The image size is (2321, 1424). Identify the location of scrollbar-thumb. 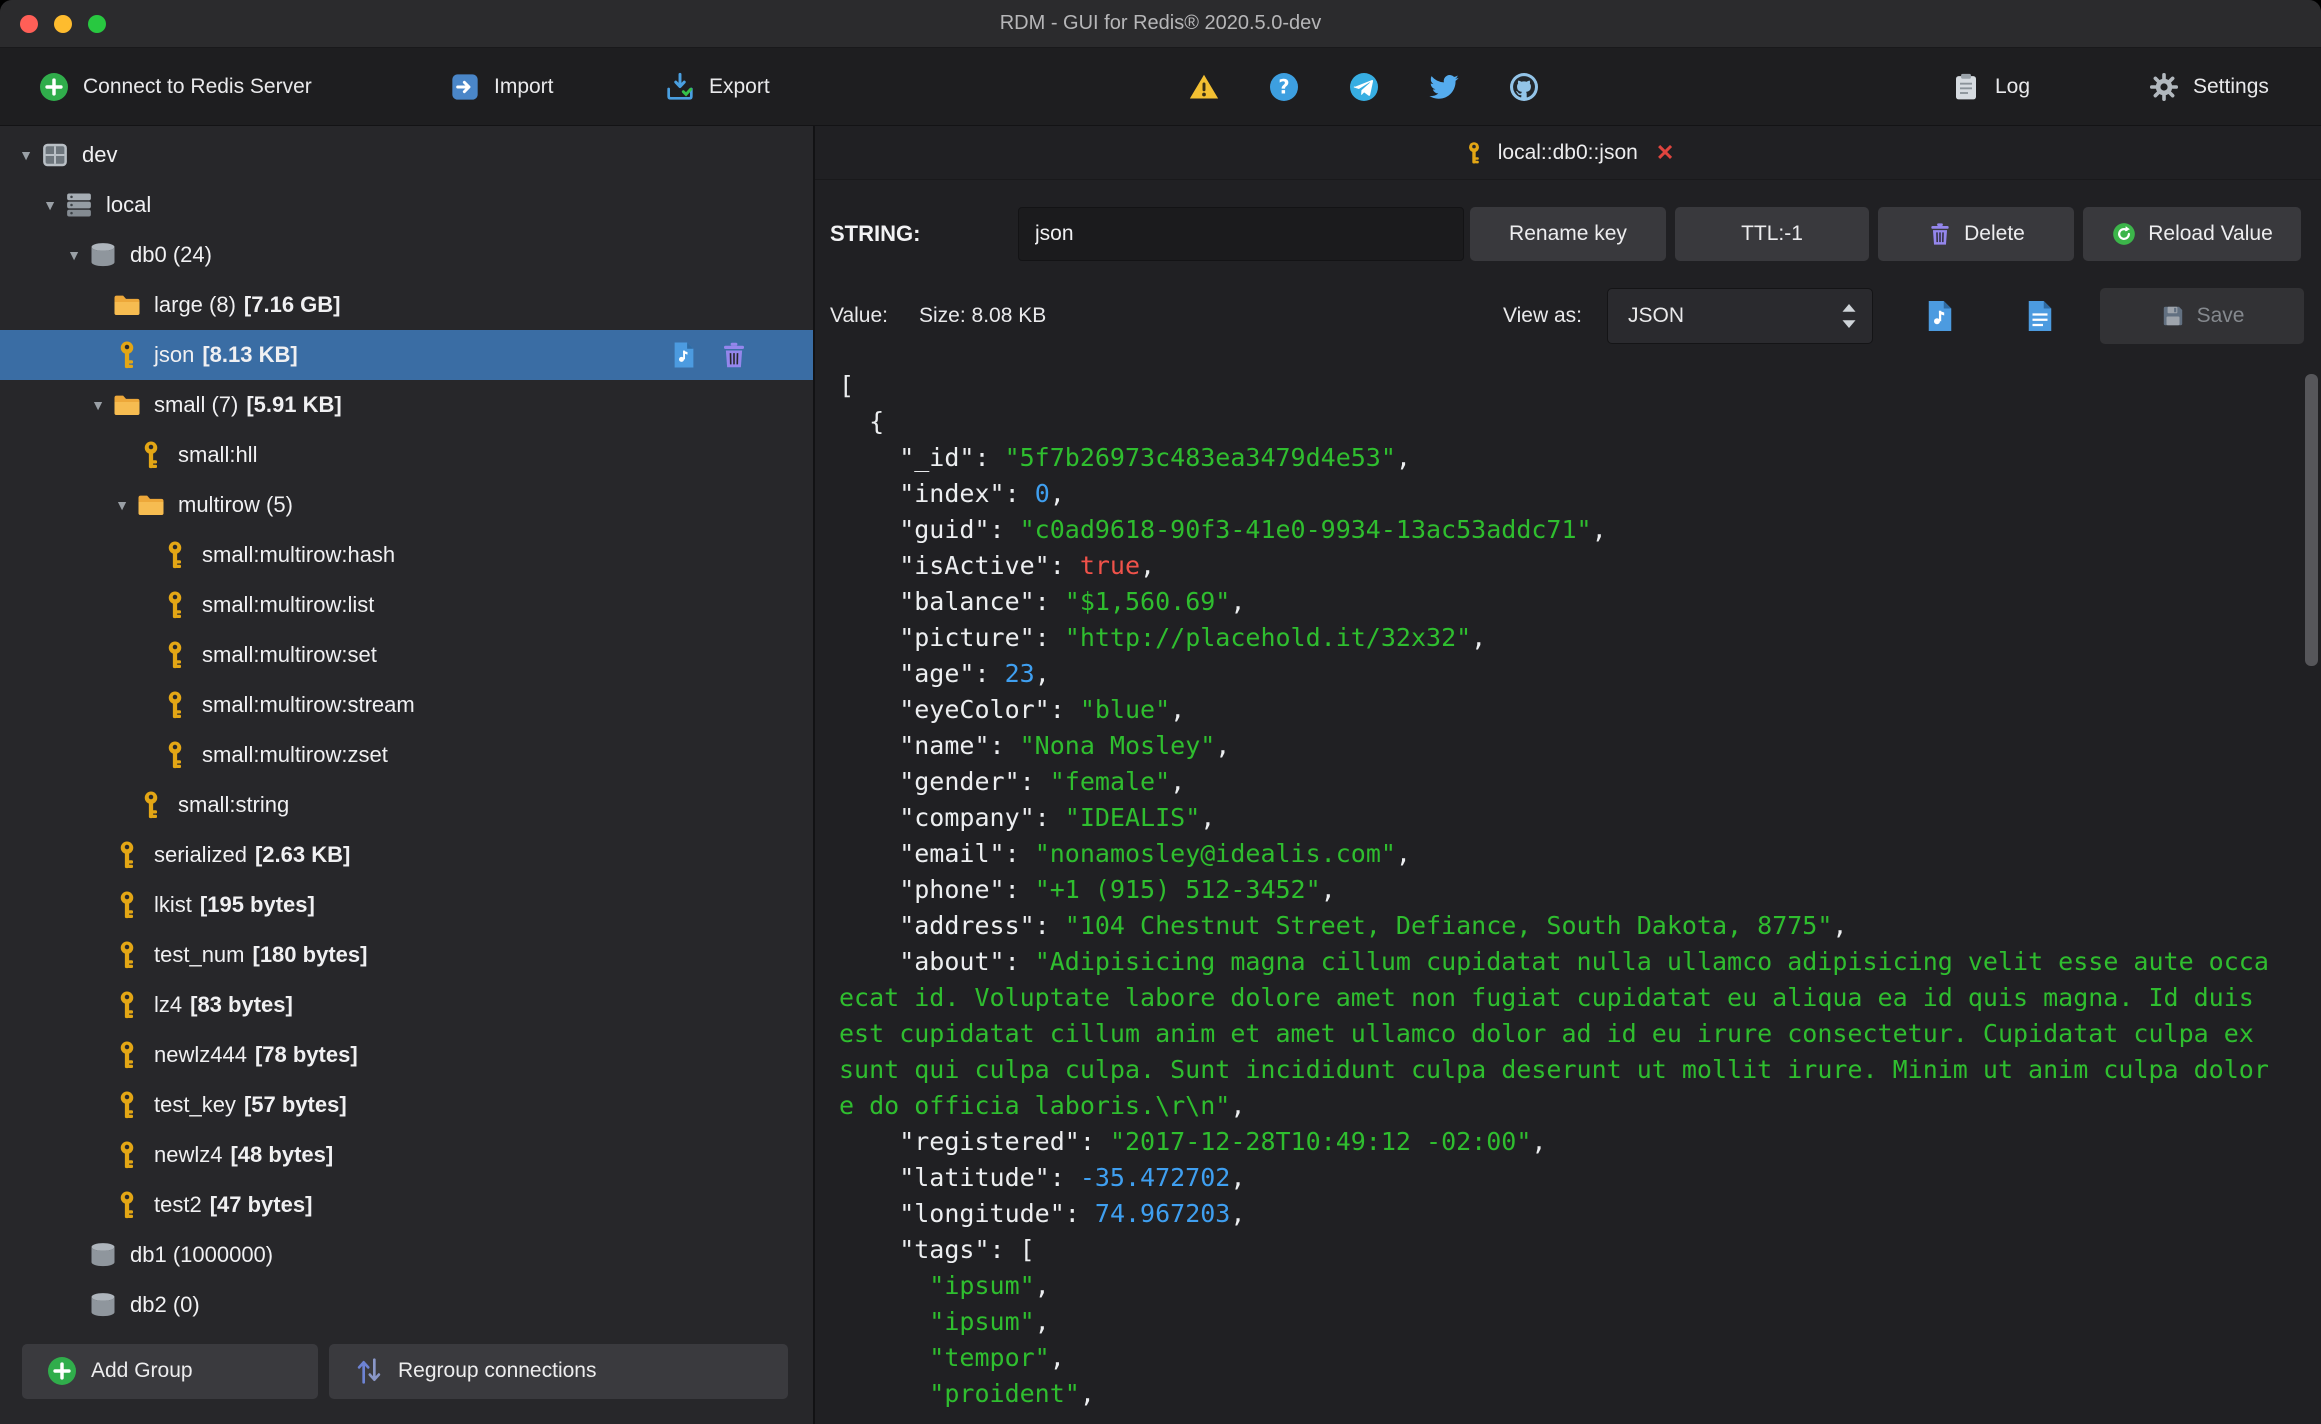
(2311, 520).